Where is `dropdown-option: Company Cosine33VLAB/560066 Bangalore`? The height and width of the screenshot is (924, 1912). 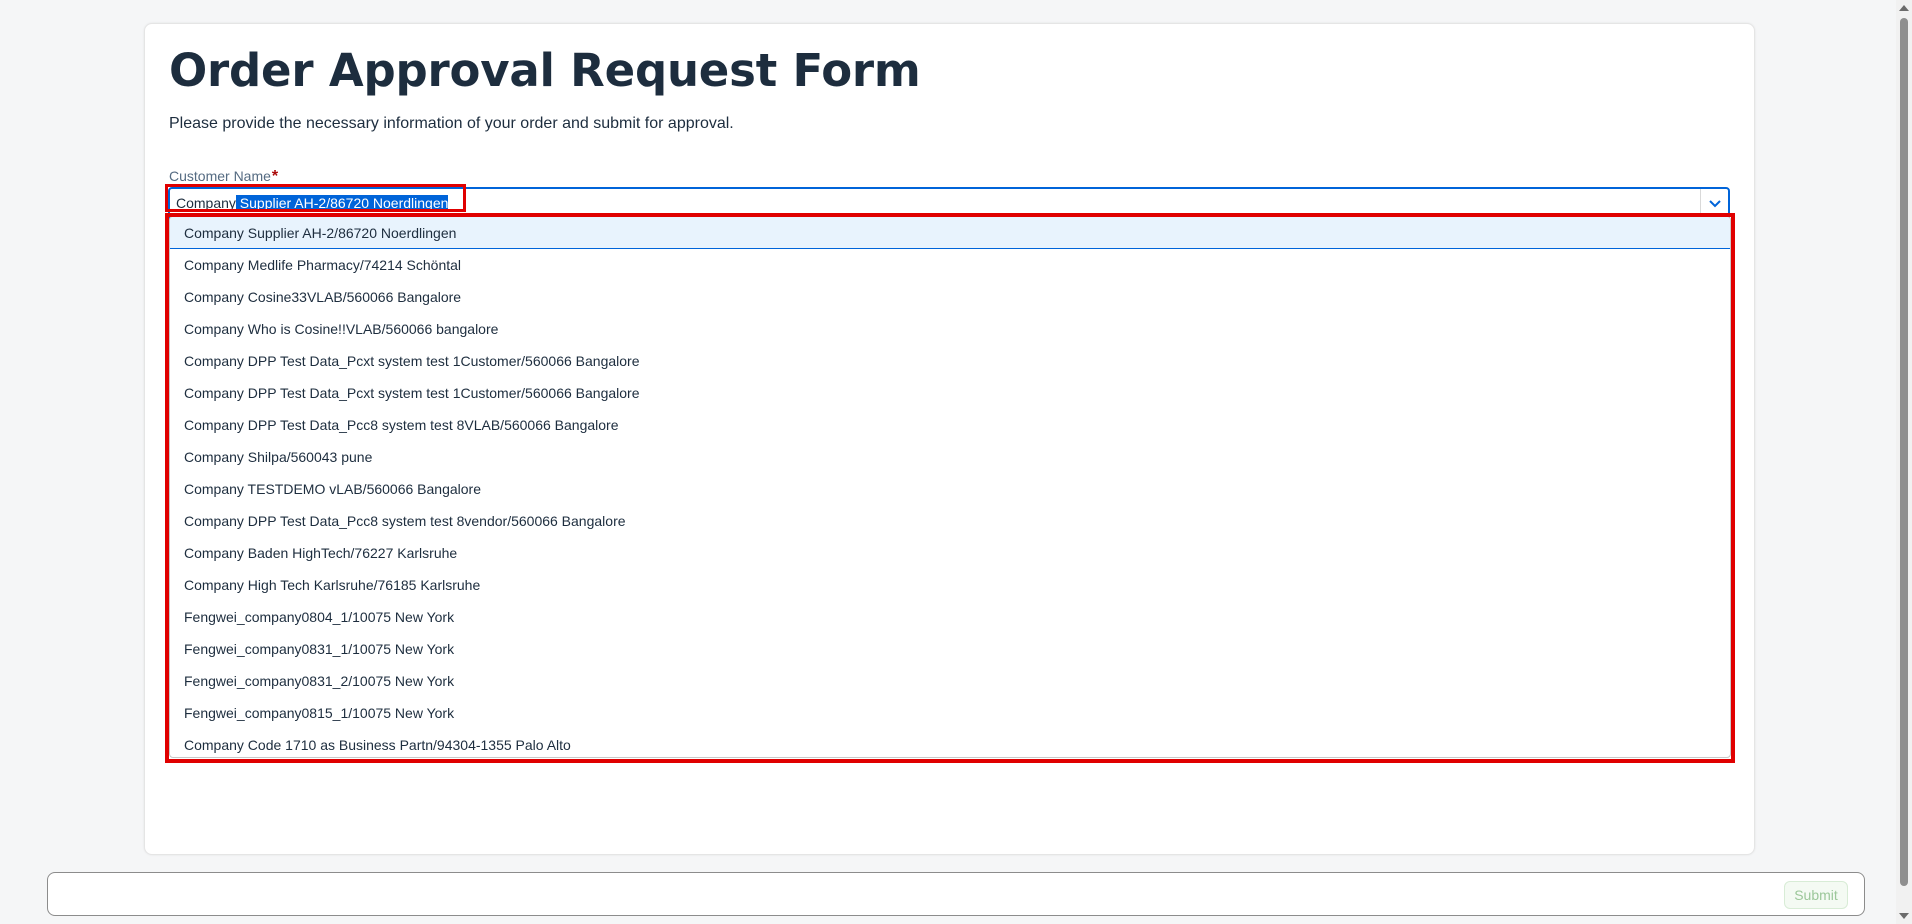 dropdown-option: Company Cosine33VLAB/560066 Bangalore is located at coordinates (950, 297).